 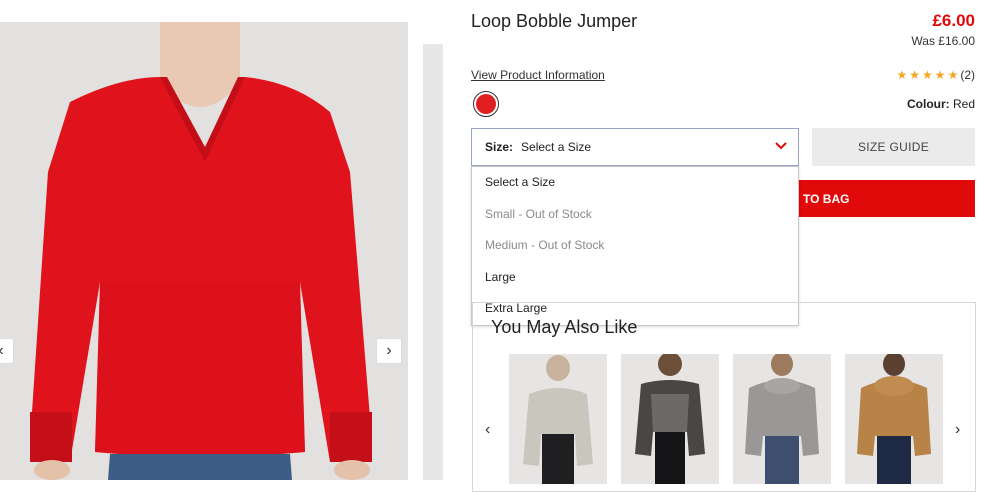 I want to click on recommendations-title: You May Also Like, so click(x=564, y=327).